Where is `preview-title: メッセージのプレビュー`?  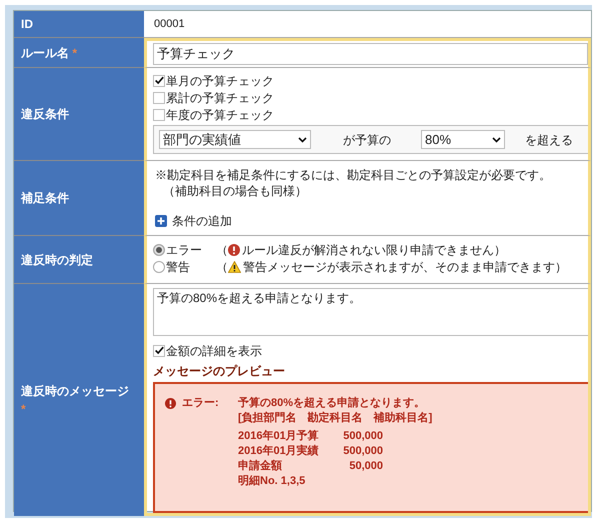
preview-title: メッセージのプレビュー is located at coordinates (219, 371).